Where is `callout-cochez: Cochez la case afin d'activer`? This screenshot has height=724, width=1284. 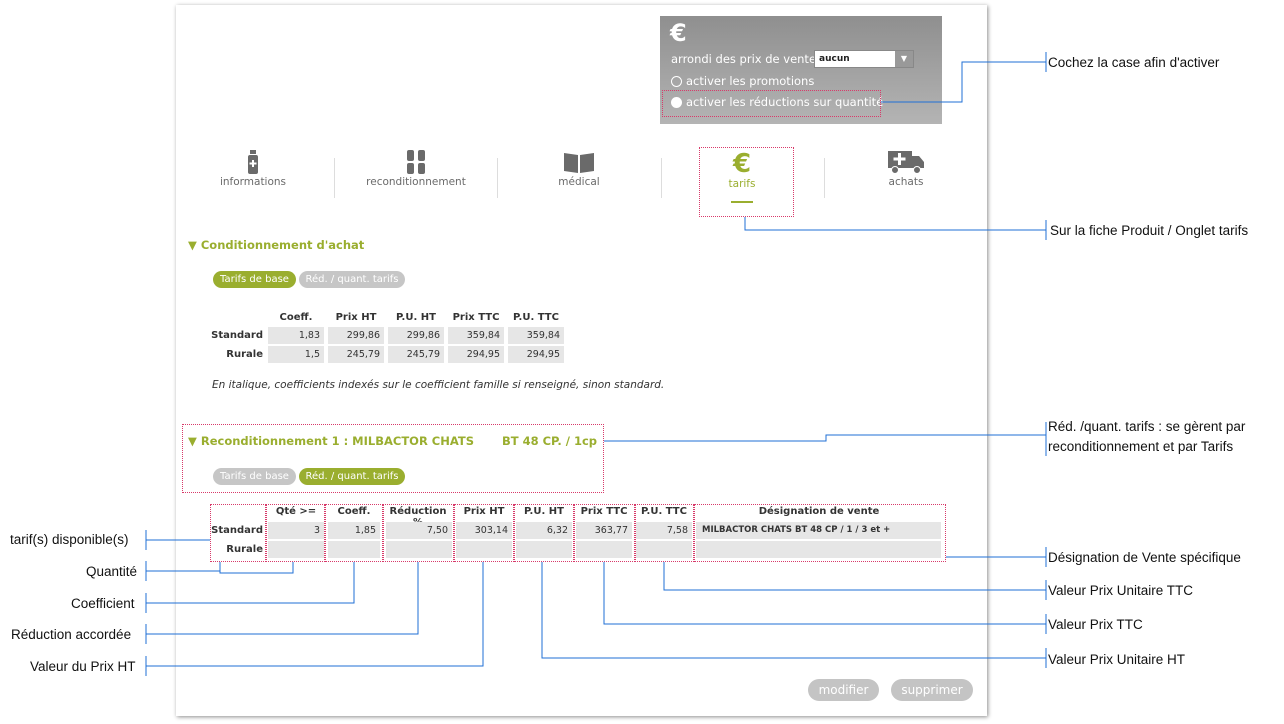
callout-cochez: Cochez la case afin d'activer is located at coordinates (1134, 62).